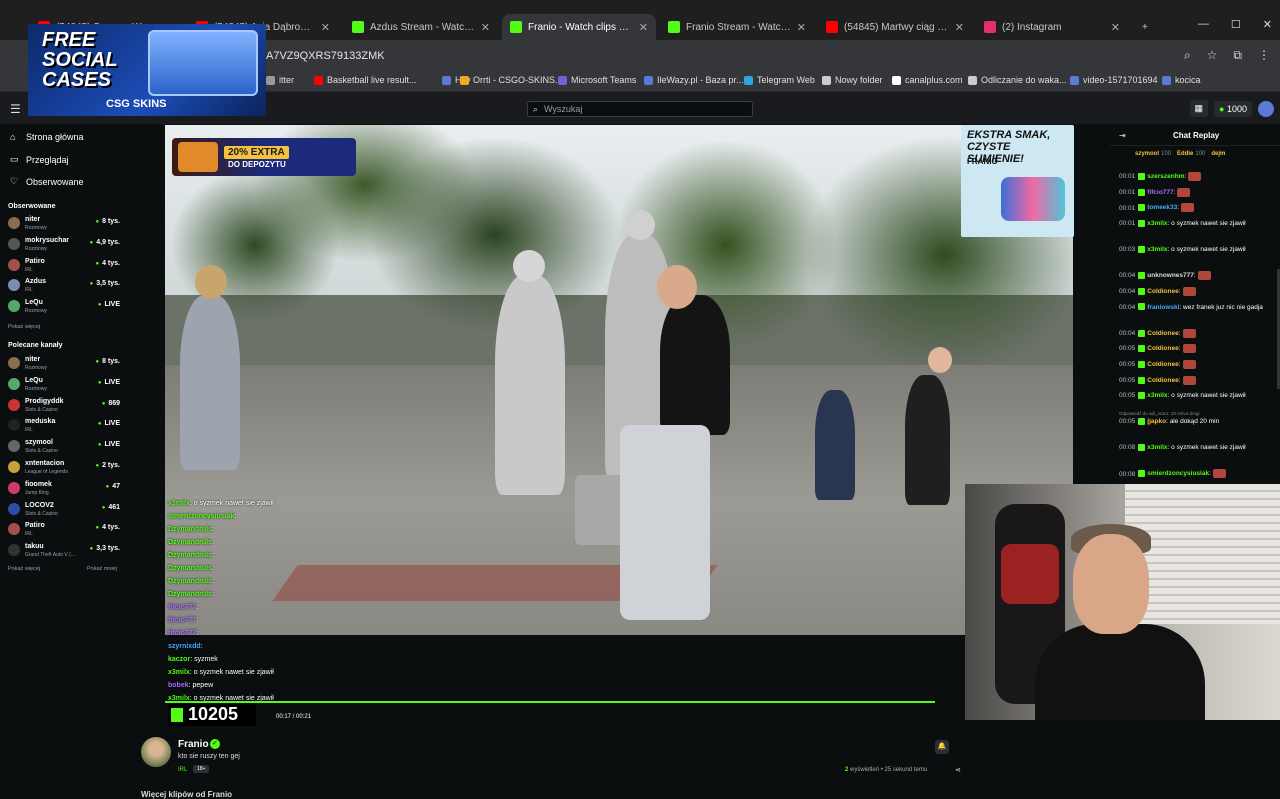 The height and width of the screenshot is (799, 1280). I want to click on deposit-promo-banner: 20% EXTRA DO DEPOZYTU, so click(264, 157).